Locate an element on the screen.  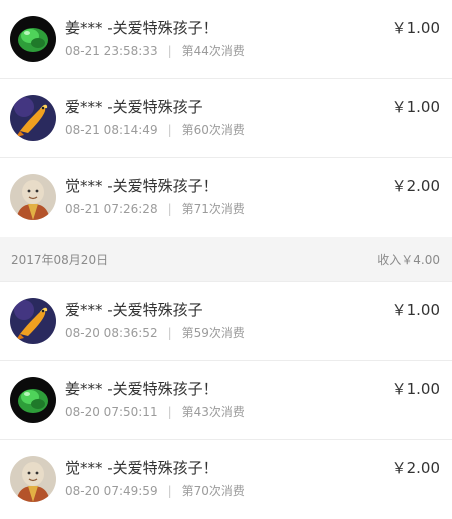
transaction-time: 08-20 08:36:52 is located at coordinates (111, 333).